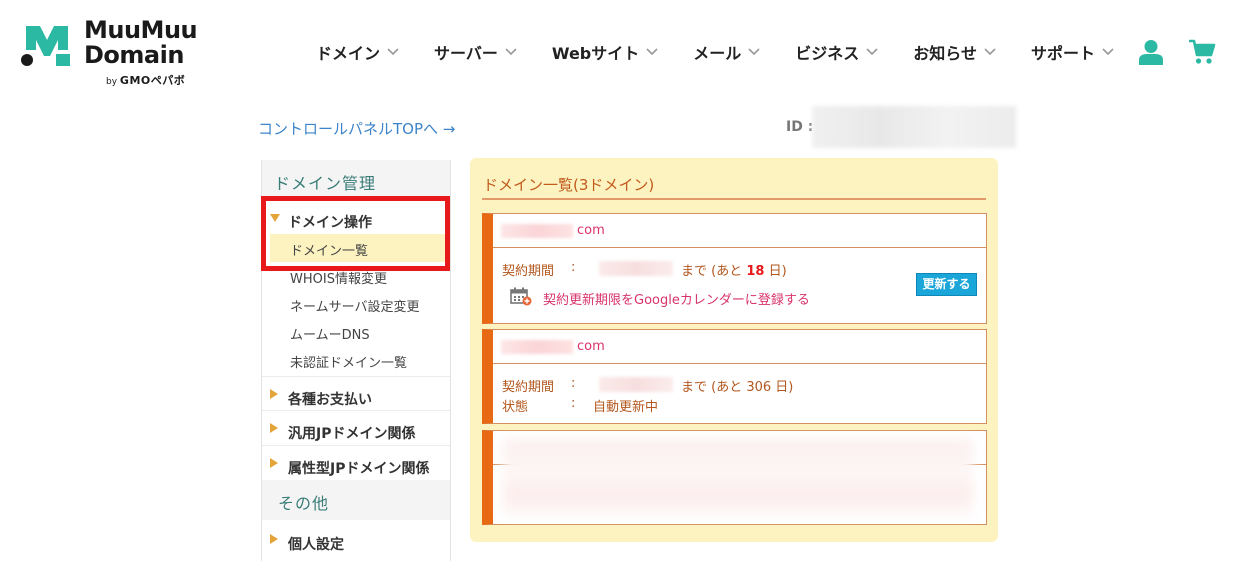 This screenshot has height=561, width=1234. I want to click on calendar-add-icon, so click(521, 296).